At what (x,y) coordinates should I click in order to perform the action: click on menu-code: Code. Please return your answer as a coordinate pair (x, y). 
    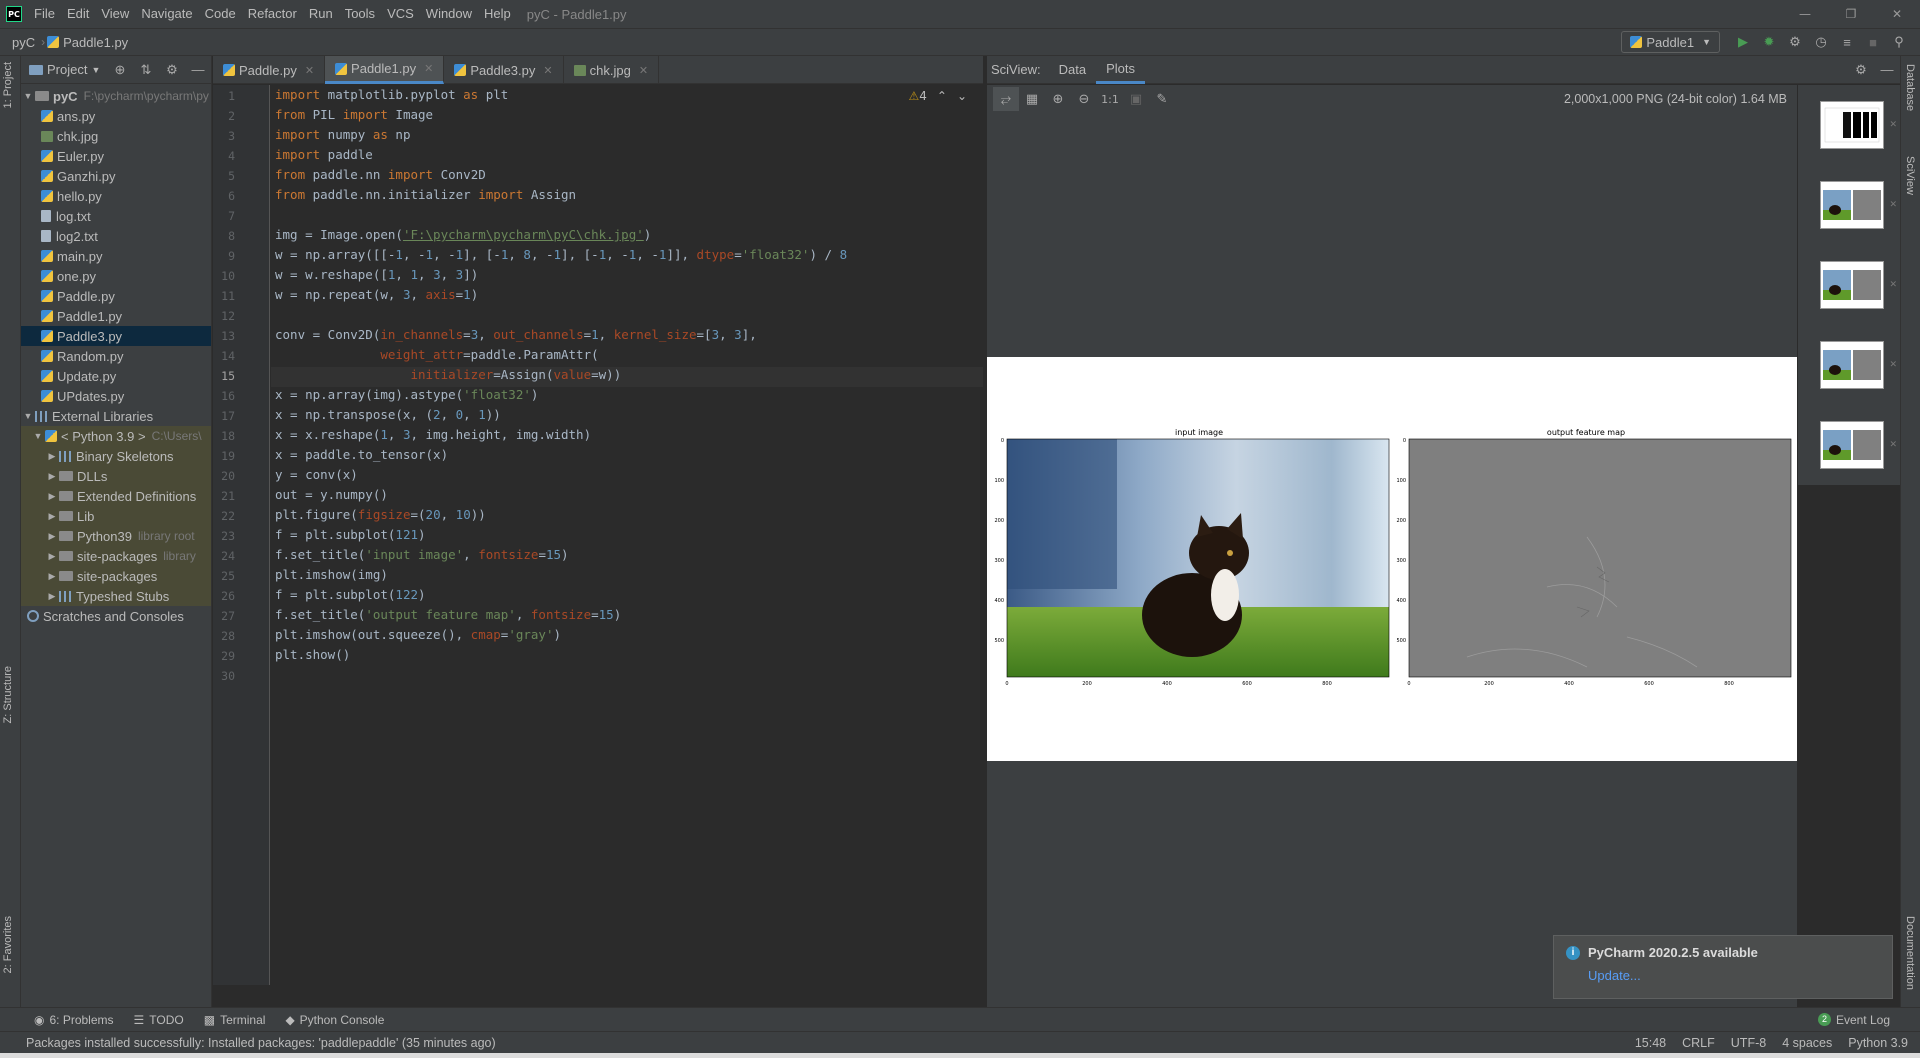
    Looking at the image, I should click on (220, 14).